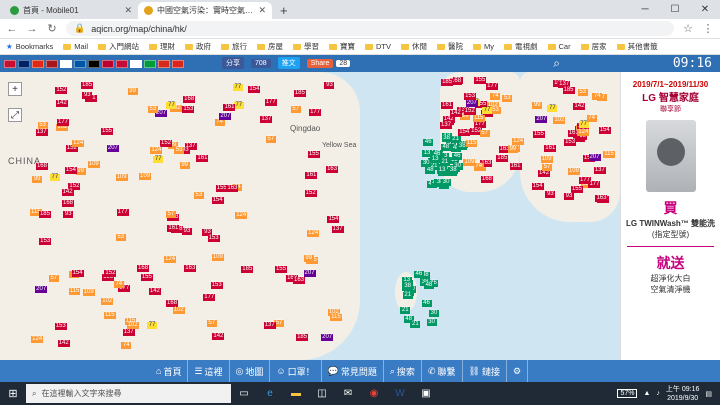 The width and height of the screenshot is (720, 405). Describe the element at coordinates (132, 325) in the screenshot. I see `aqi-marker: 102` at that location.